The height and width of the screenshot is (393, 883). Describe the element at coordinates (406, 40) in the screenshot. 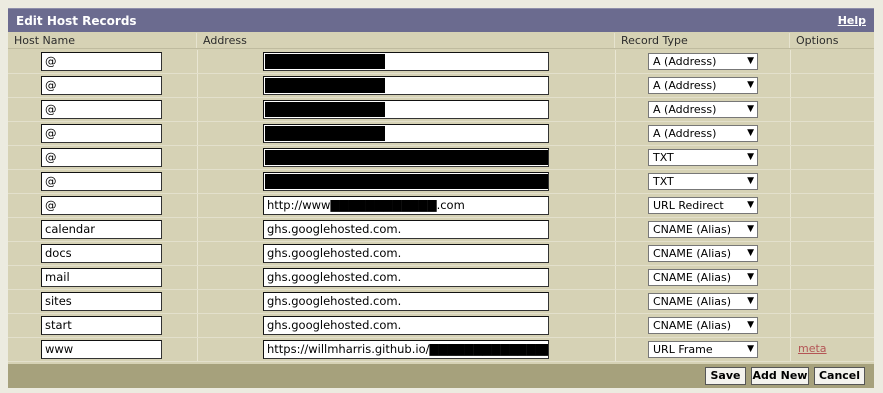

I see `column-header-address: Address` at that location.